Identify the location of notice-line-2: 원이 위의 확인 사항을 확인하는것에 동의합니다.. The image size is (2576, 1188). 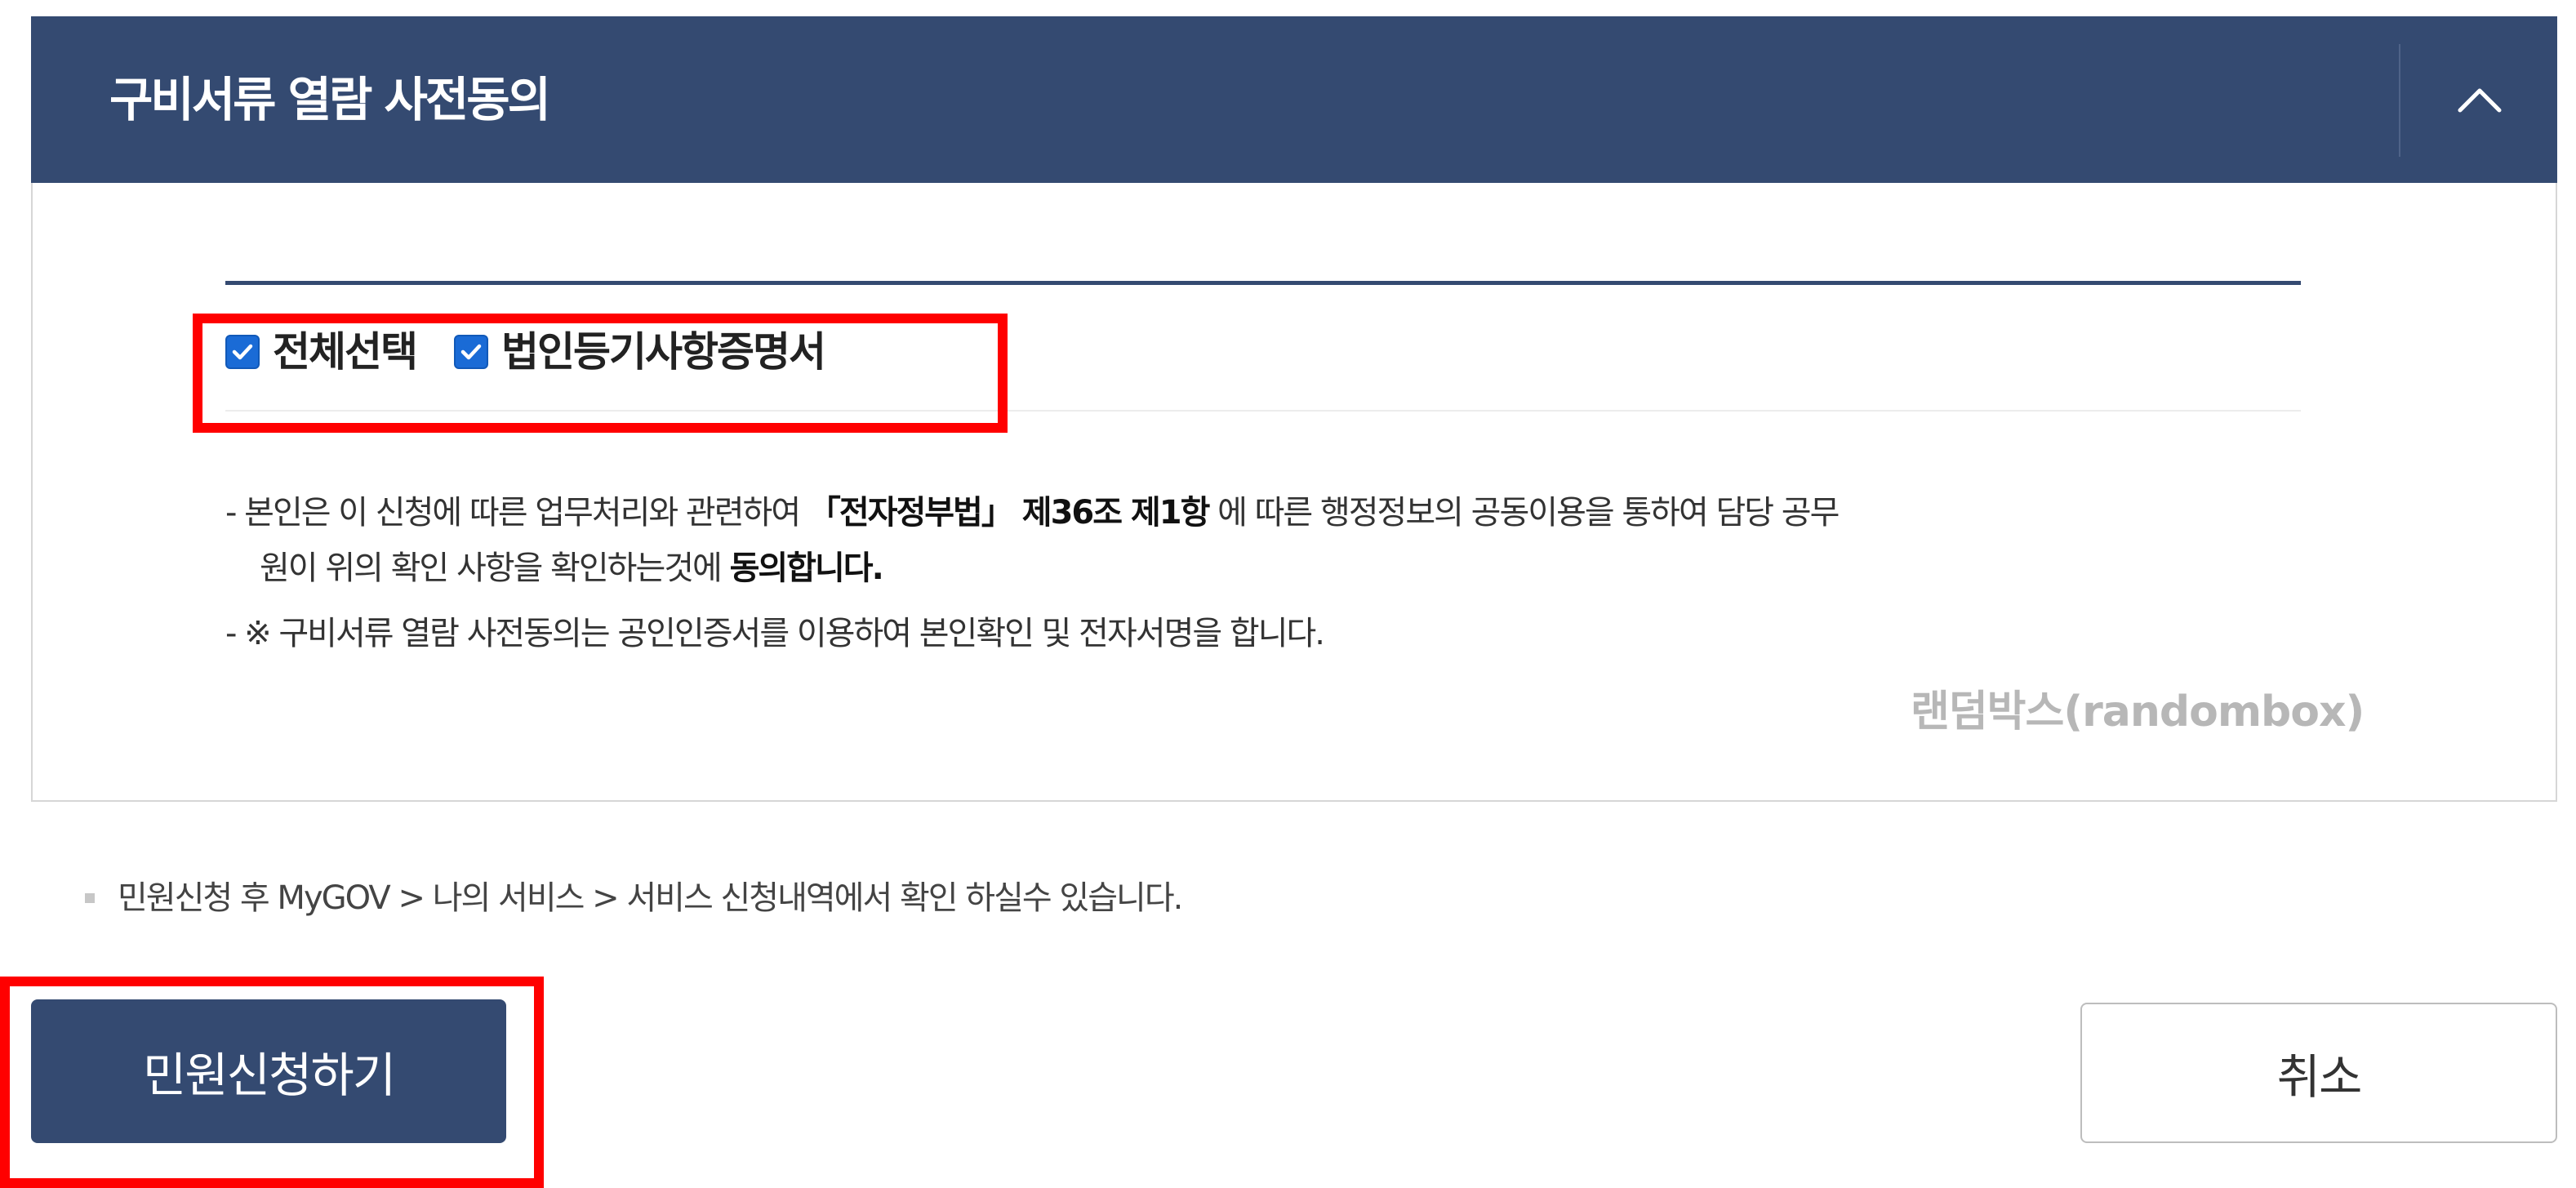
(572, 568).